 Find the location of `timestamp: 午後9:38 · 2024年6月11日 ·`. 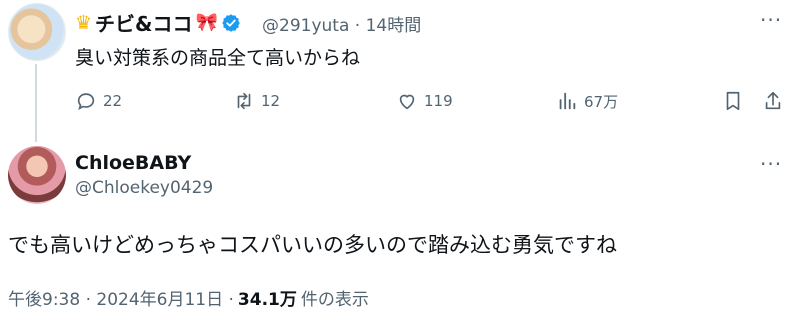

timestamp: 午後9:38 · 2024年6月11日 · is located at coordinates (121, 297).